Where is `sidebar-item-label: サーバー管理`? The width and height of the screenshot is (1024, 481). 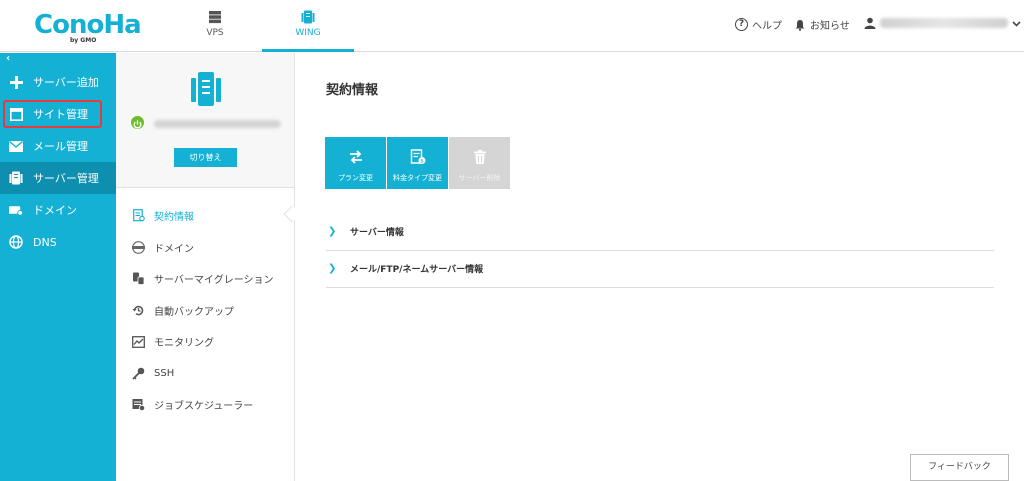 sidebar-item-label: サーバー管理 is located at coordinates (66, 178).